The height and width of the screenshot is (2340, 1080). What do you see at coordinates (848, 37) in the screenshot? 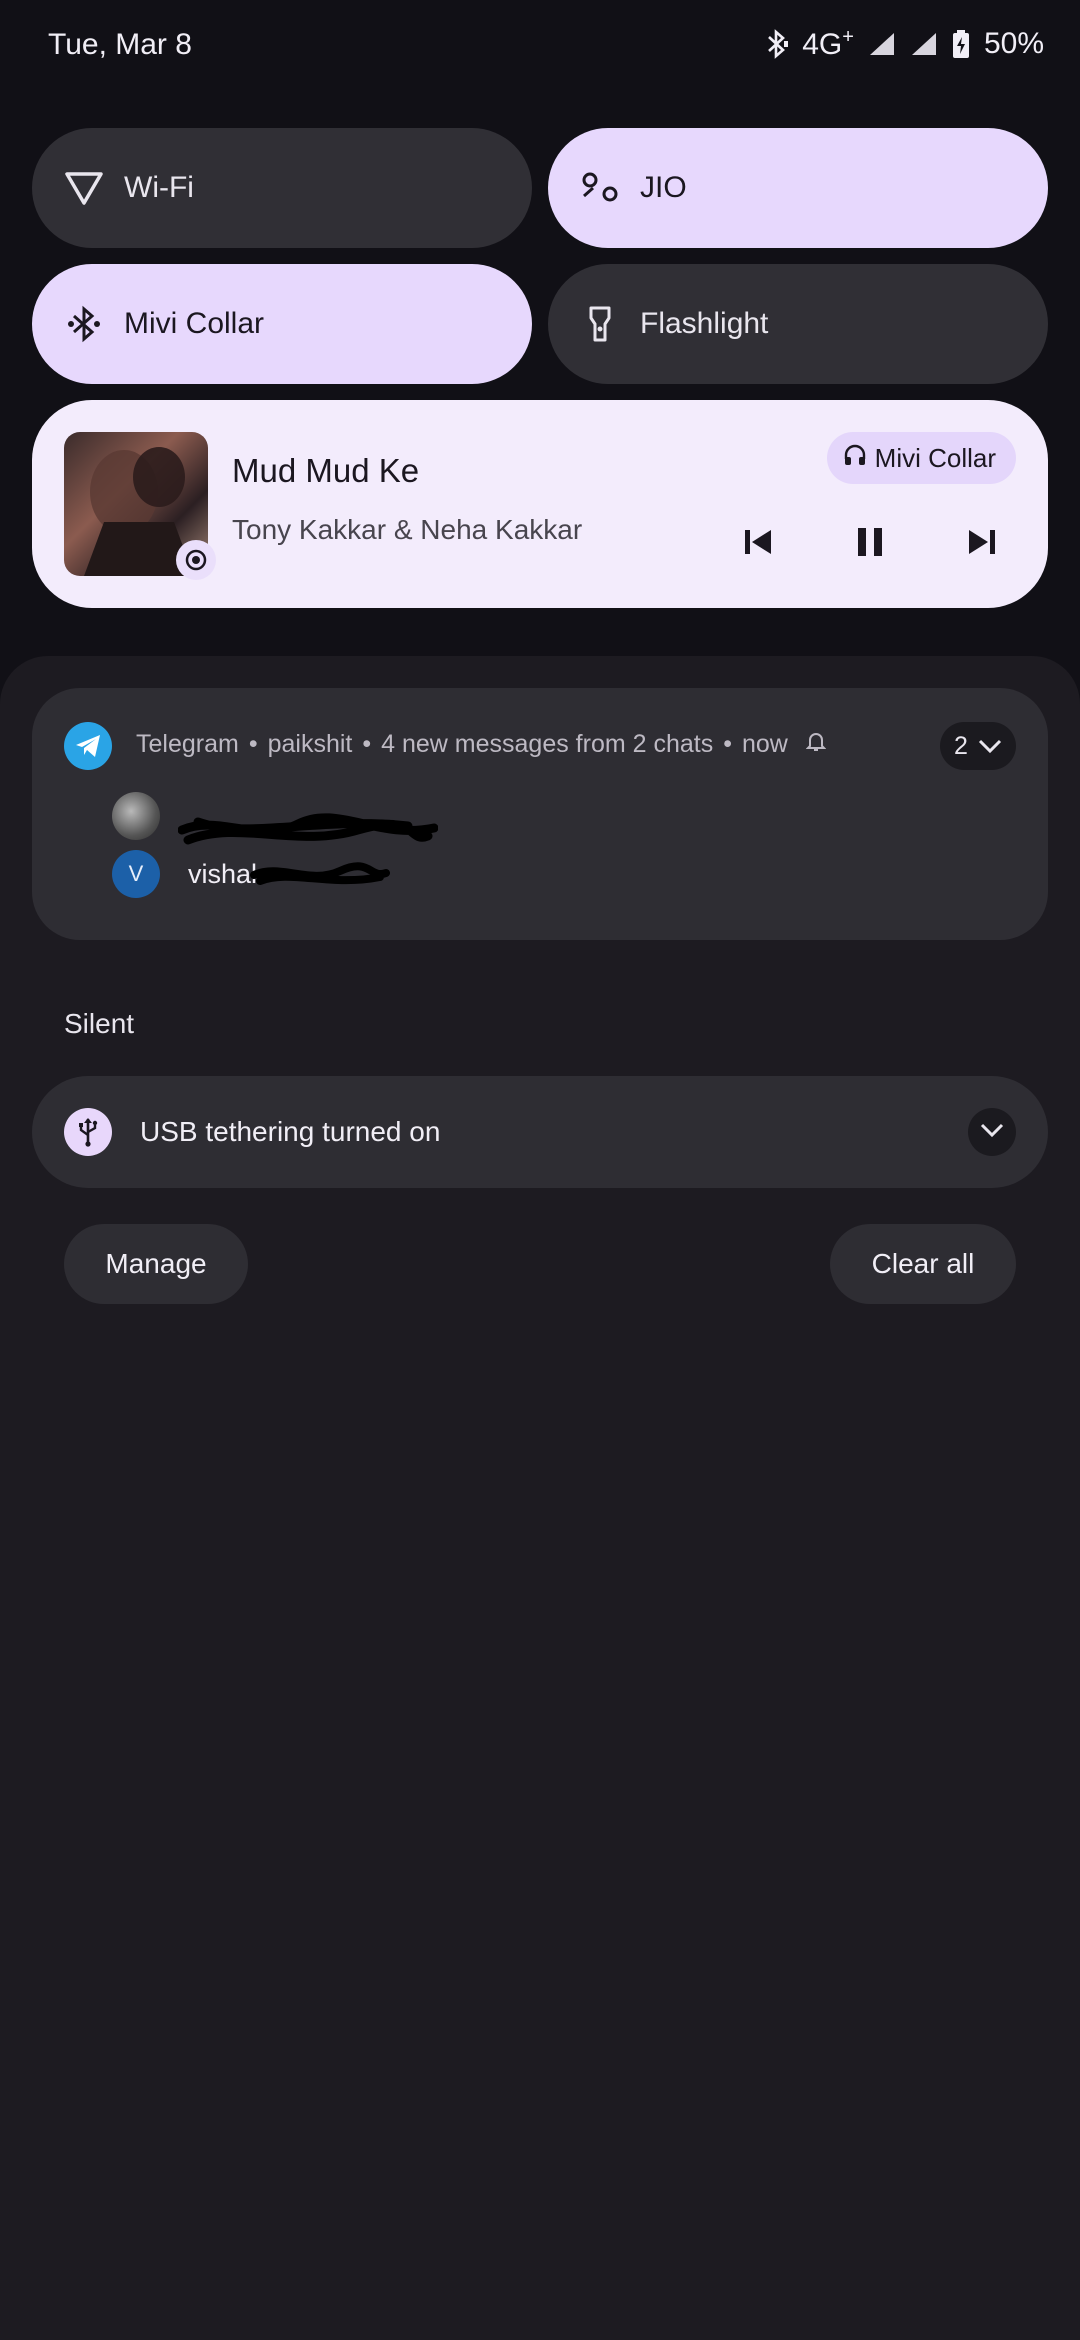
I see `network-plus: +` at bounding box center [848, 37].